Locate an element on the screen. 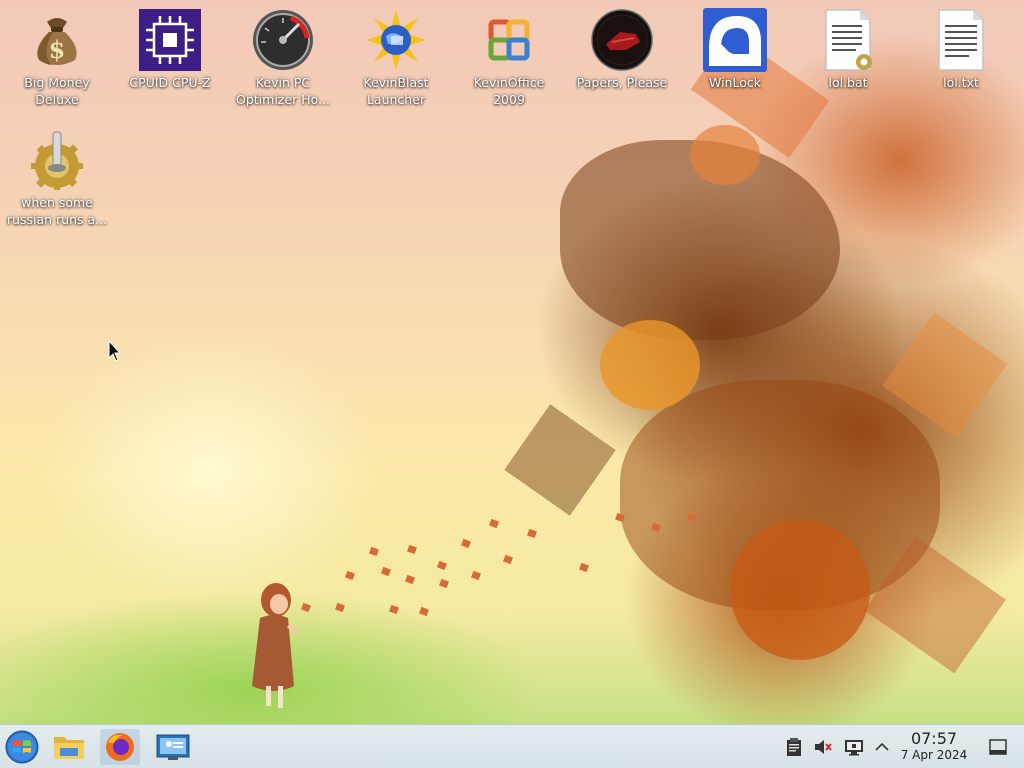  desktop-icon-papers-please: Papers, Please is located at coordinates (622, 46).